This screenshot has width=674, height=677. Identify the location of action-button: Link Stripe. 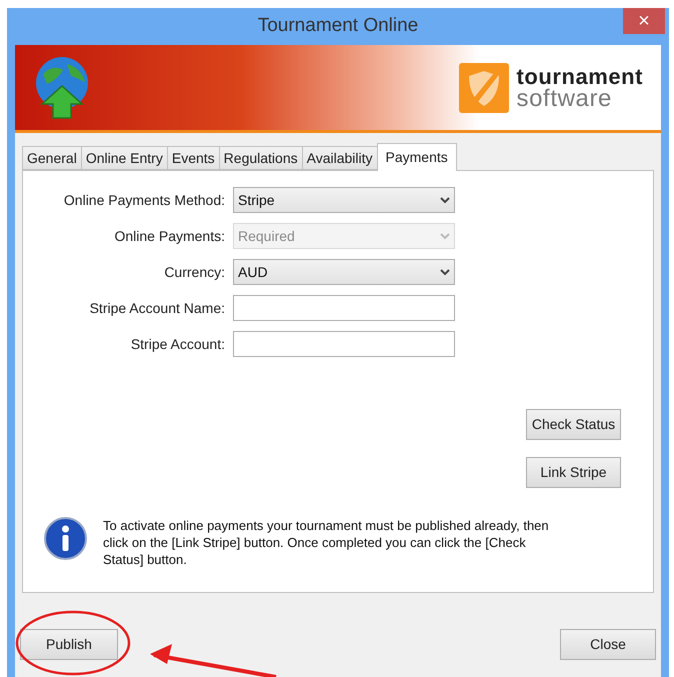
(573, 472).